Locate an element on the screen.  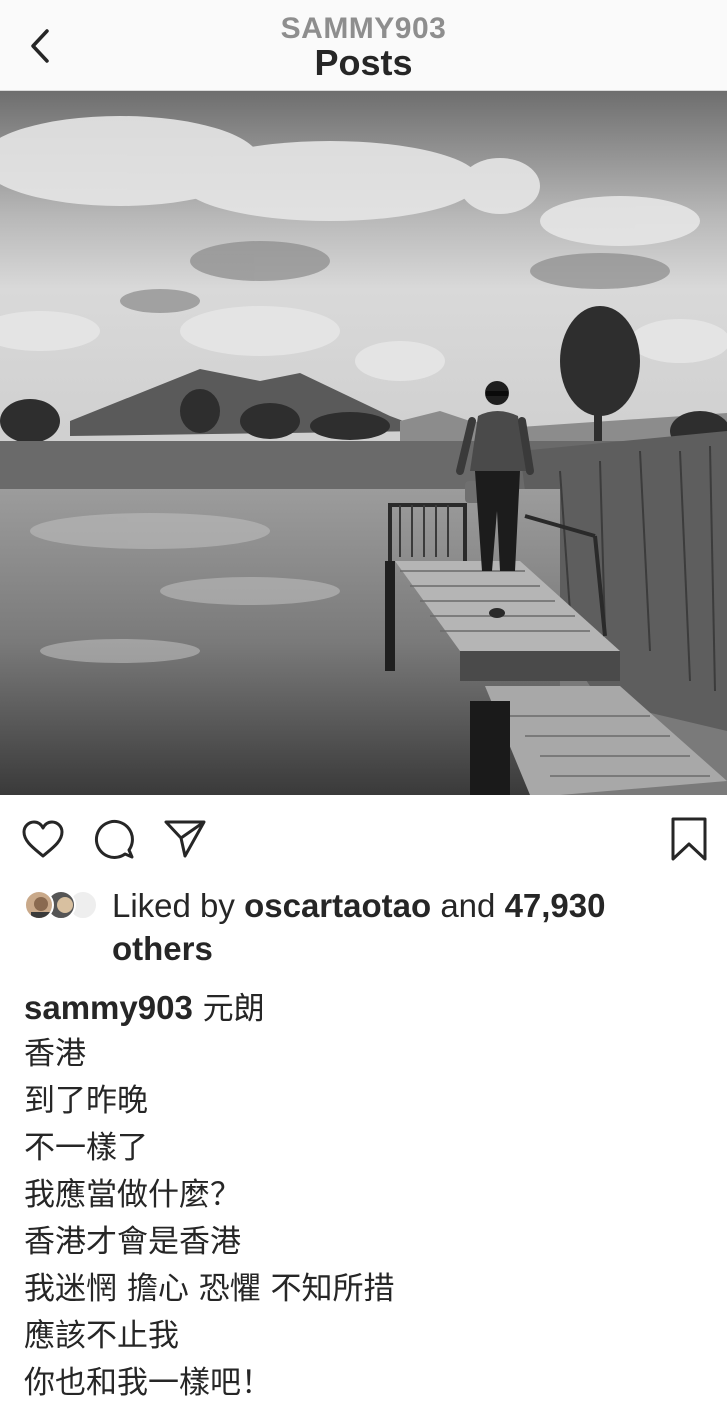
likes-others: others is located at coordinates (162, 948).